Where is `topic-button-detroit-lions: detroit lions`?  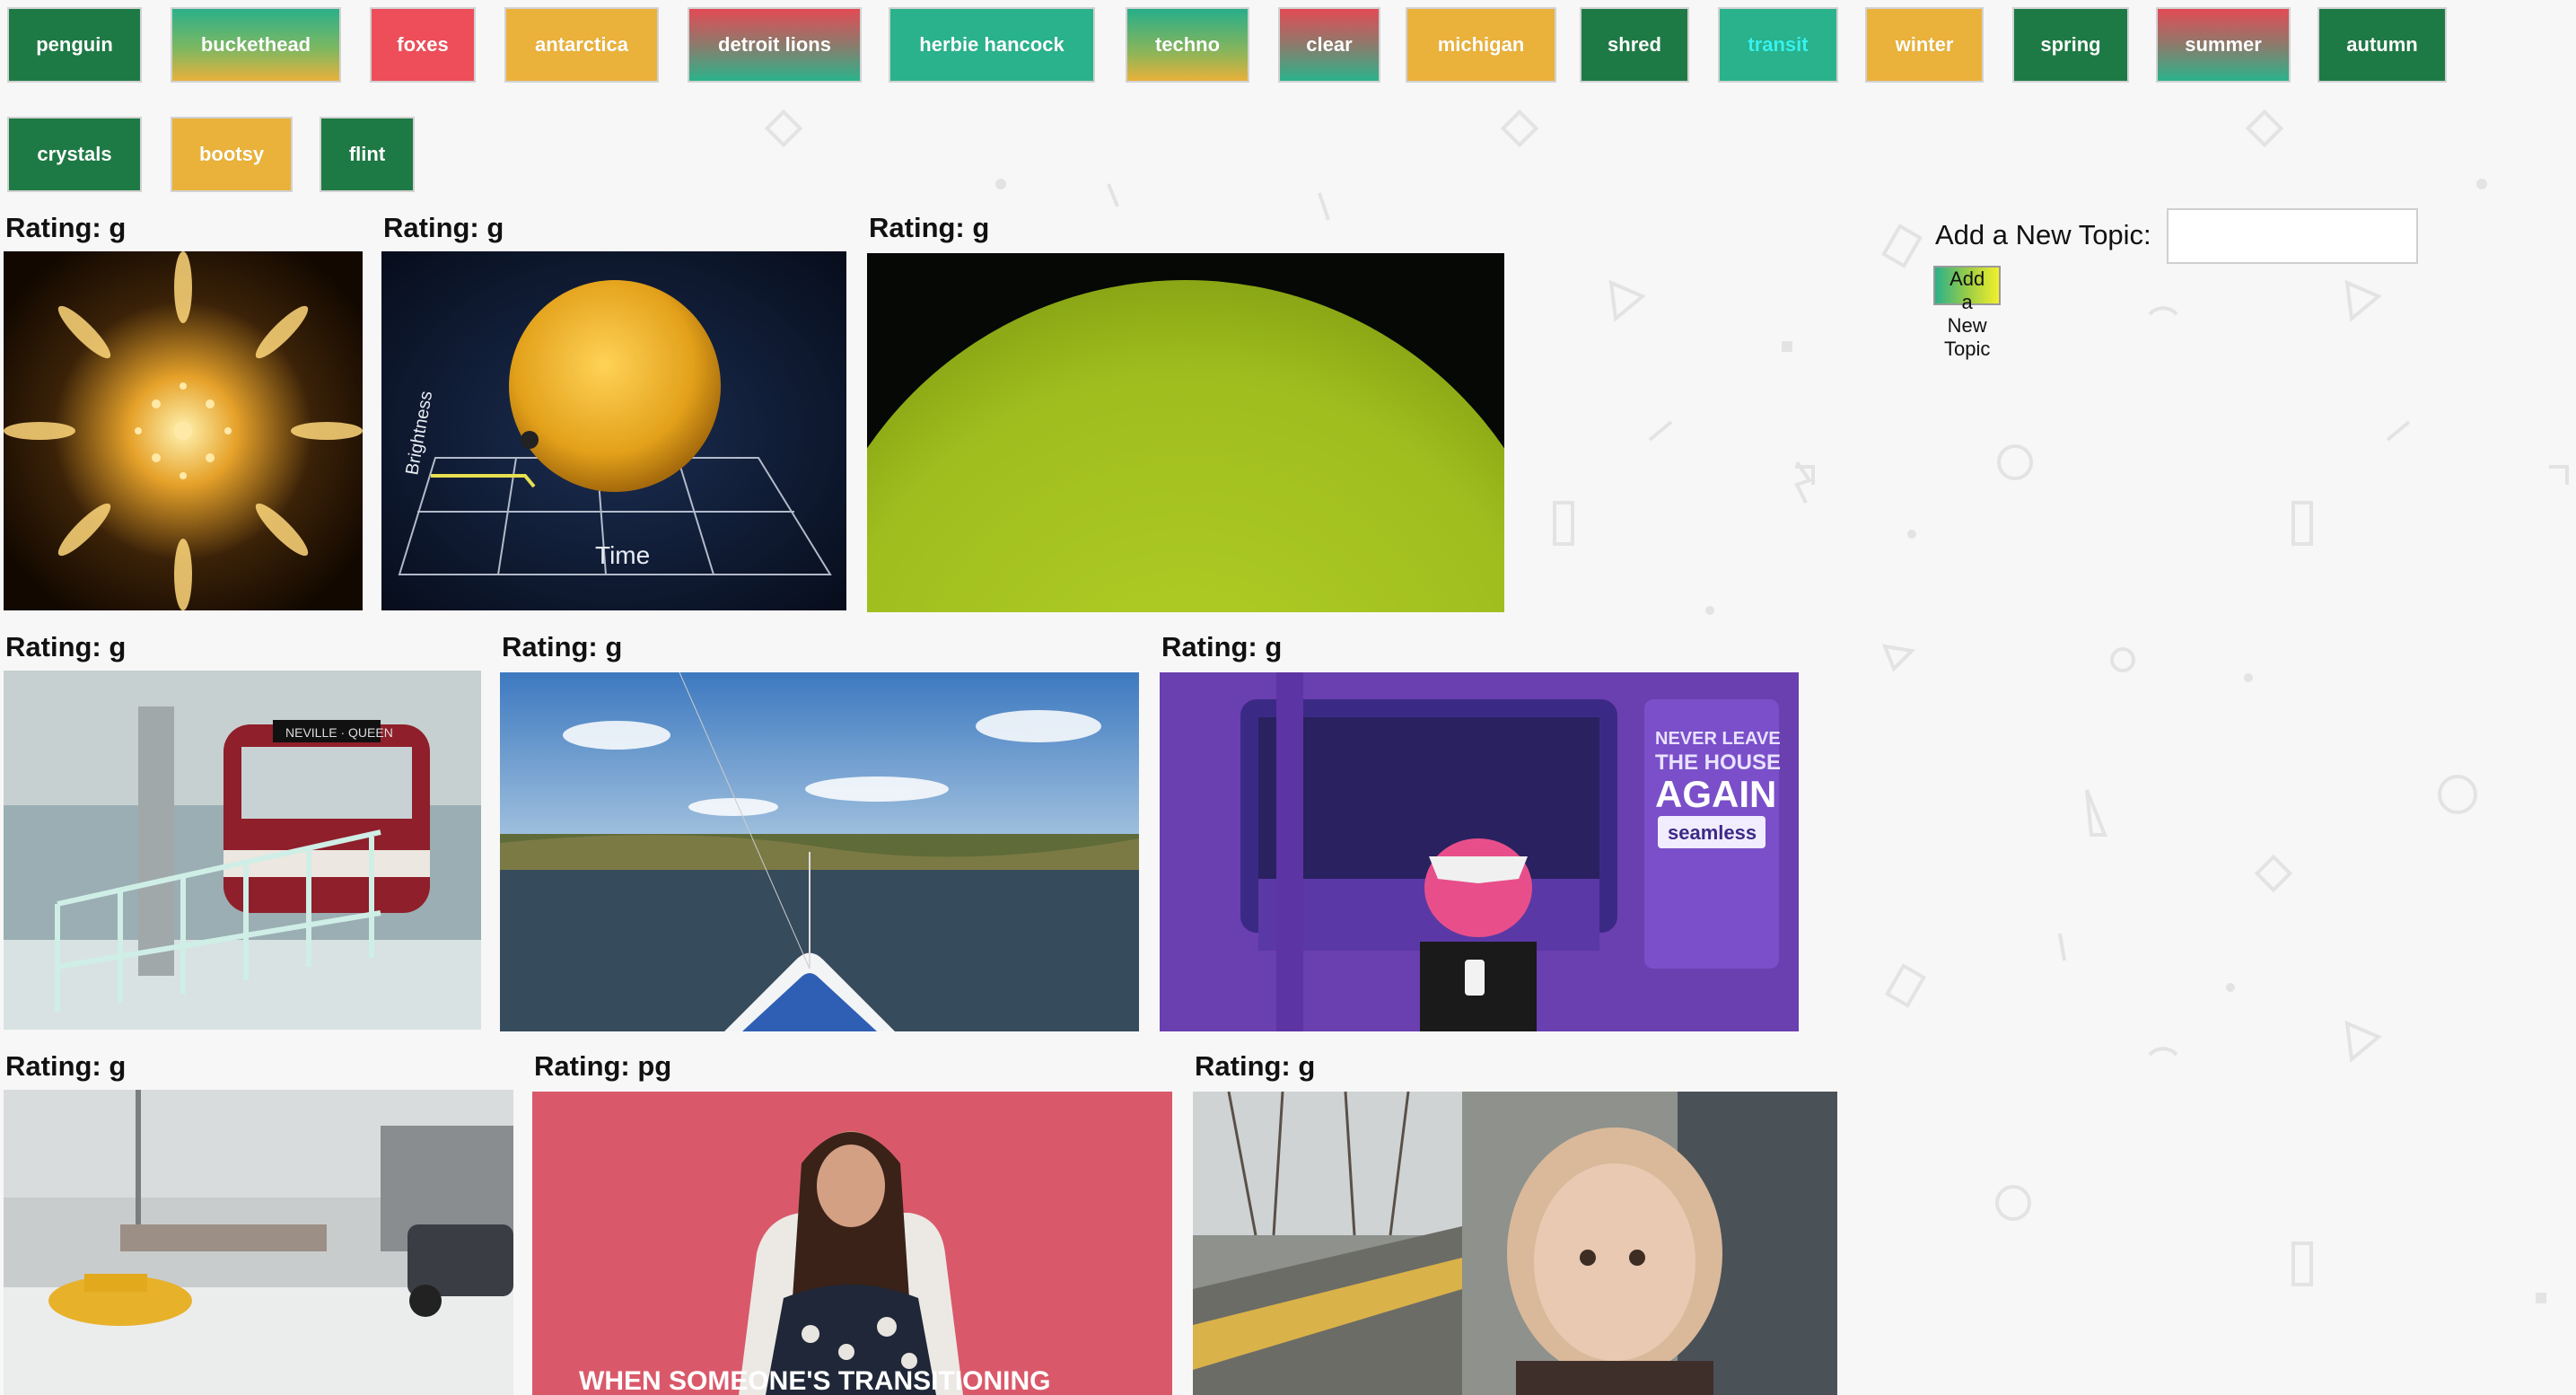
topic-button-detroit-lions: detroit lions is located at coordinates (775, 45).